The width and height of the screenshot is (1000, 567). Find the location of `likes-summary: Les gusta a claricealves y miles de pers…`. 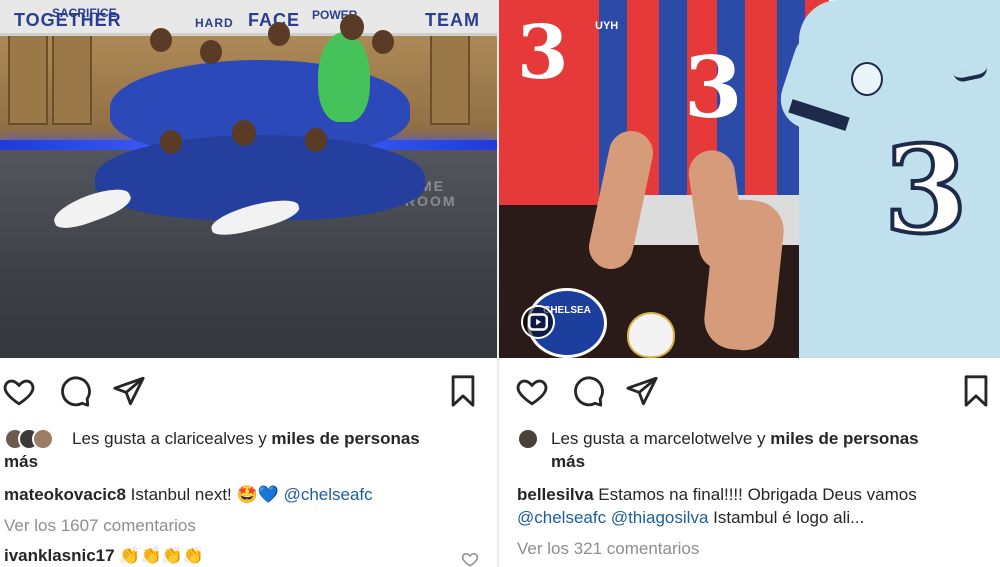

likes-summary: Les gusta a claricealves y miles de pers… is located at coordinates (246, 451).